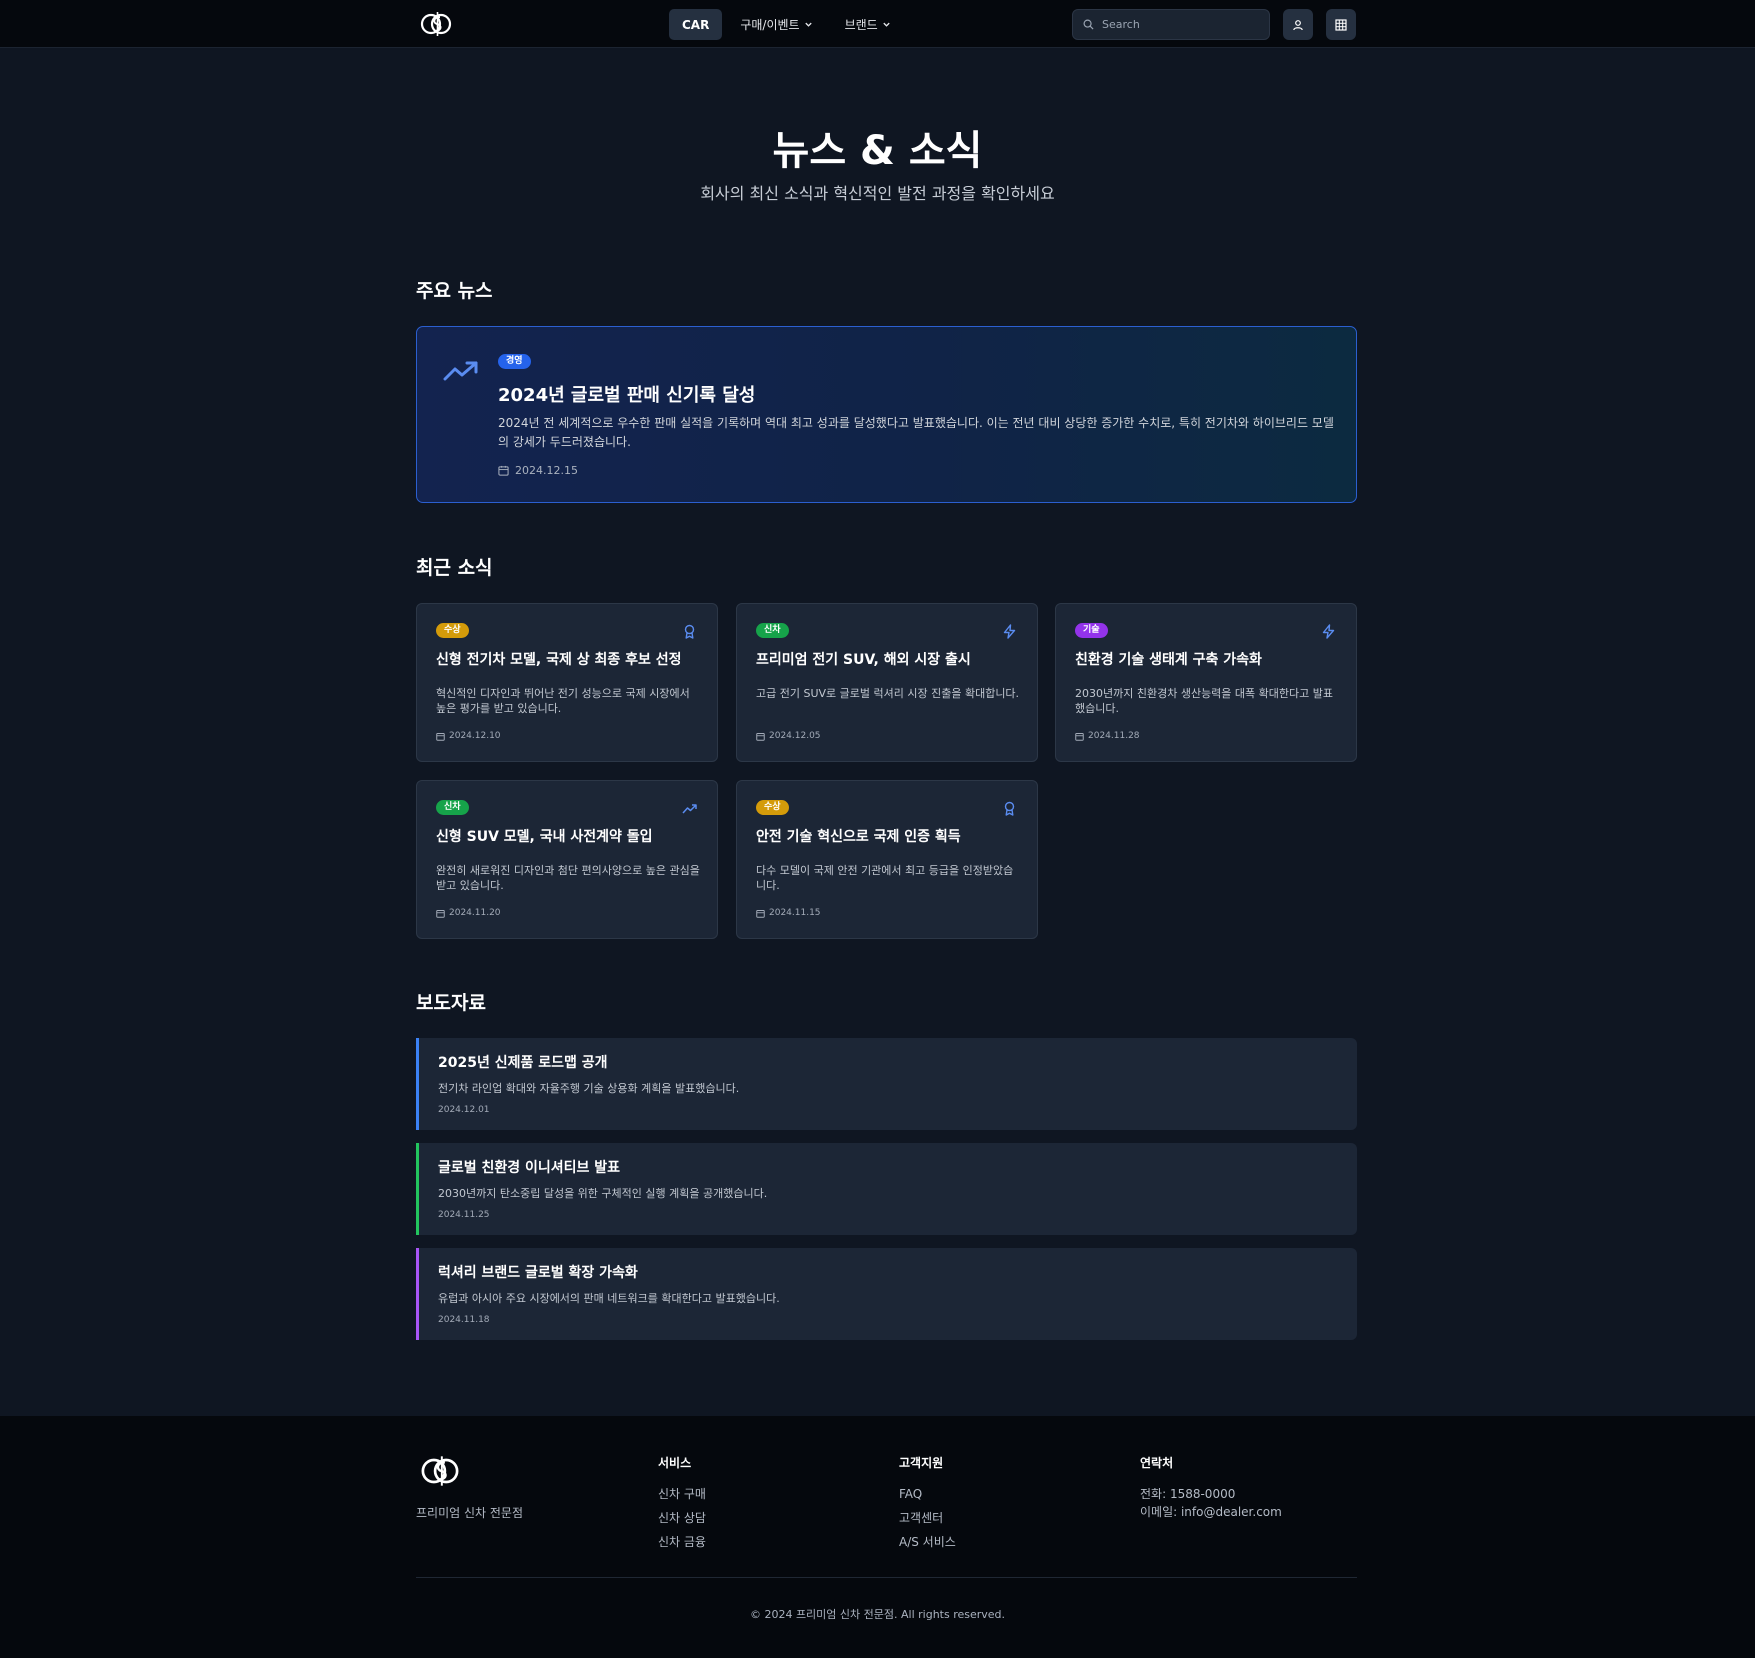 This screenshot has width=1755, height=1658. Describe the element at coordinates (1114, 736) in the screenshot. I see `card-date-text: 2024.11.28` at that location.